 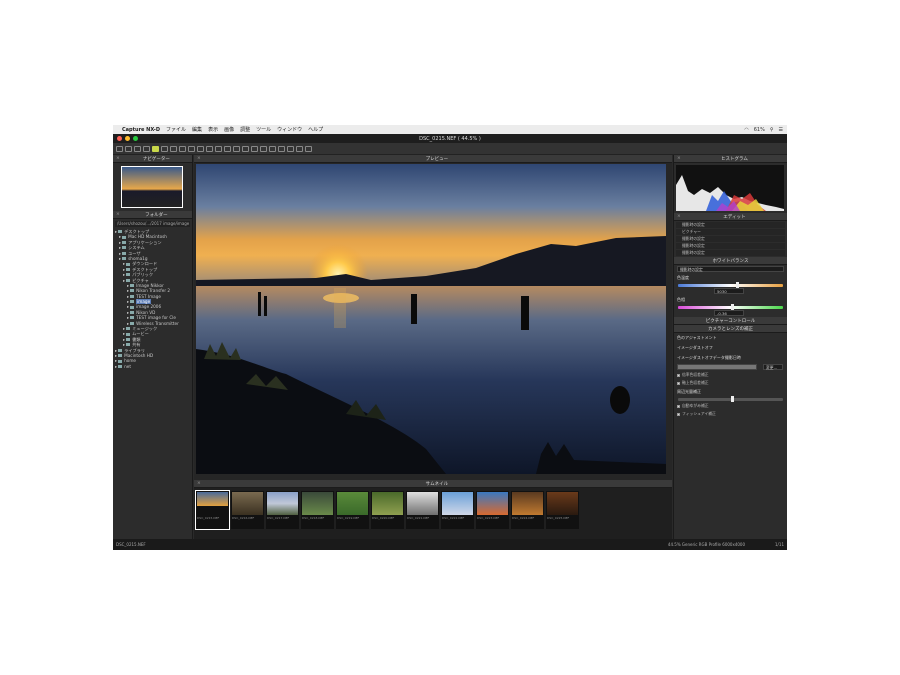 What do you see at coordinates (457, 510) in the screenshot?
I see `filmstrip-thumbnail: DSC_0222.NEF` at bounding box center [457, 510].